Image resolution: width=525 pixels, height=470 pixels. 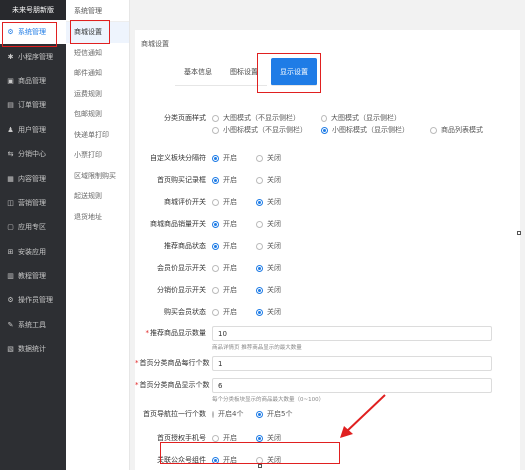 I want to click on radio-category-style-3: 小图标模式（显示侧栏）, so click(x=368, y=130).